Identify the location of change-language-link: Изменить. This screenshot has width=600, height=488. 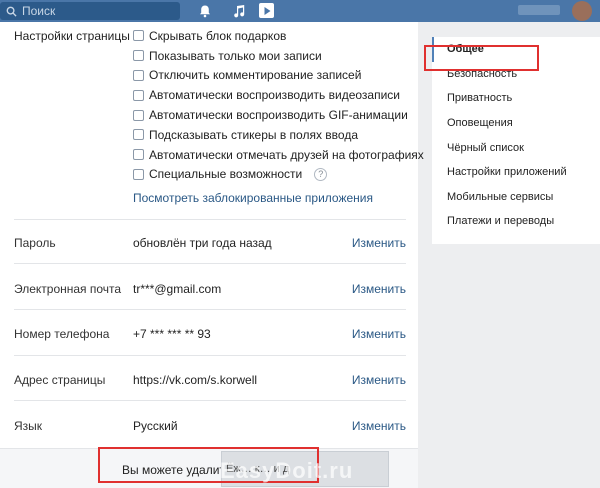
(379, 426).